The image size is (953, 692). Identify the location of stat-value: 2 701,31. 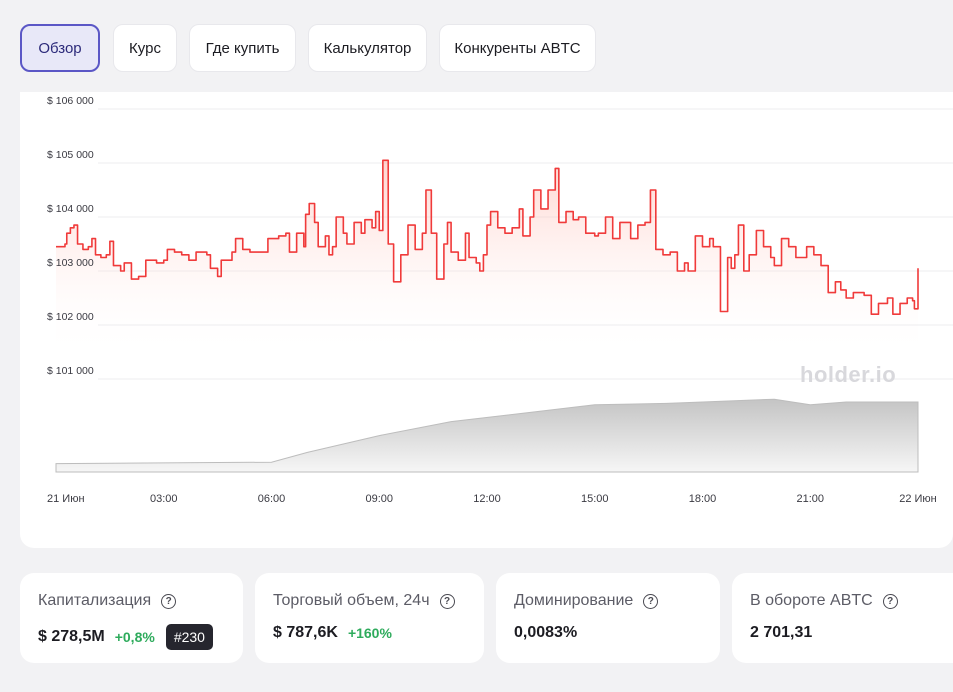
(781, 632).